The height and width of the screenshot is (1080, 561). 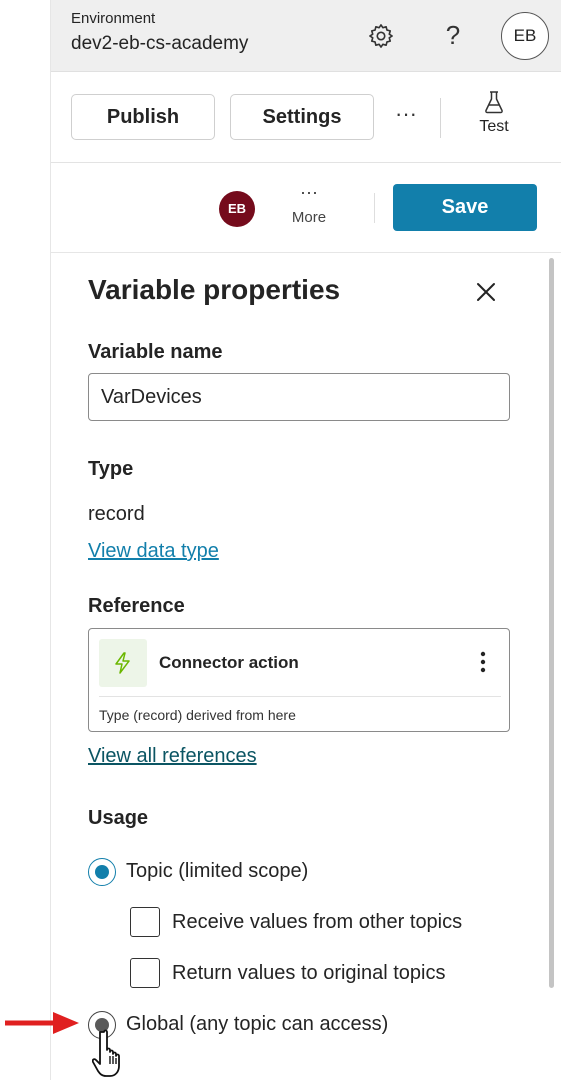 What do you see at coordinates (25, 540) in the screenshot?
I see `left-gutter` at bounding box center [25, 540].